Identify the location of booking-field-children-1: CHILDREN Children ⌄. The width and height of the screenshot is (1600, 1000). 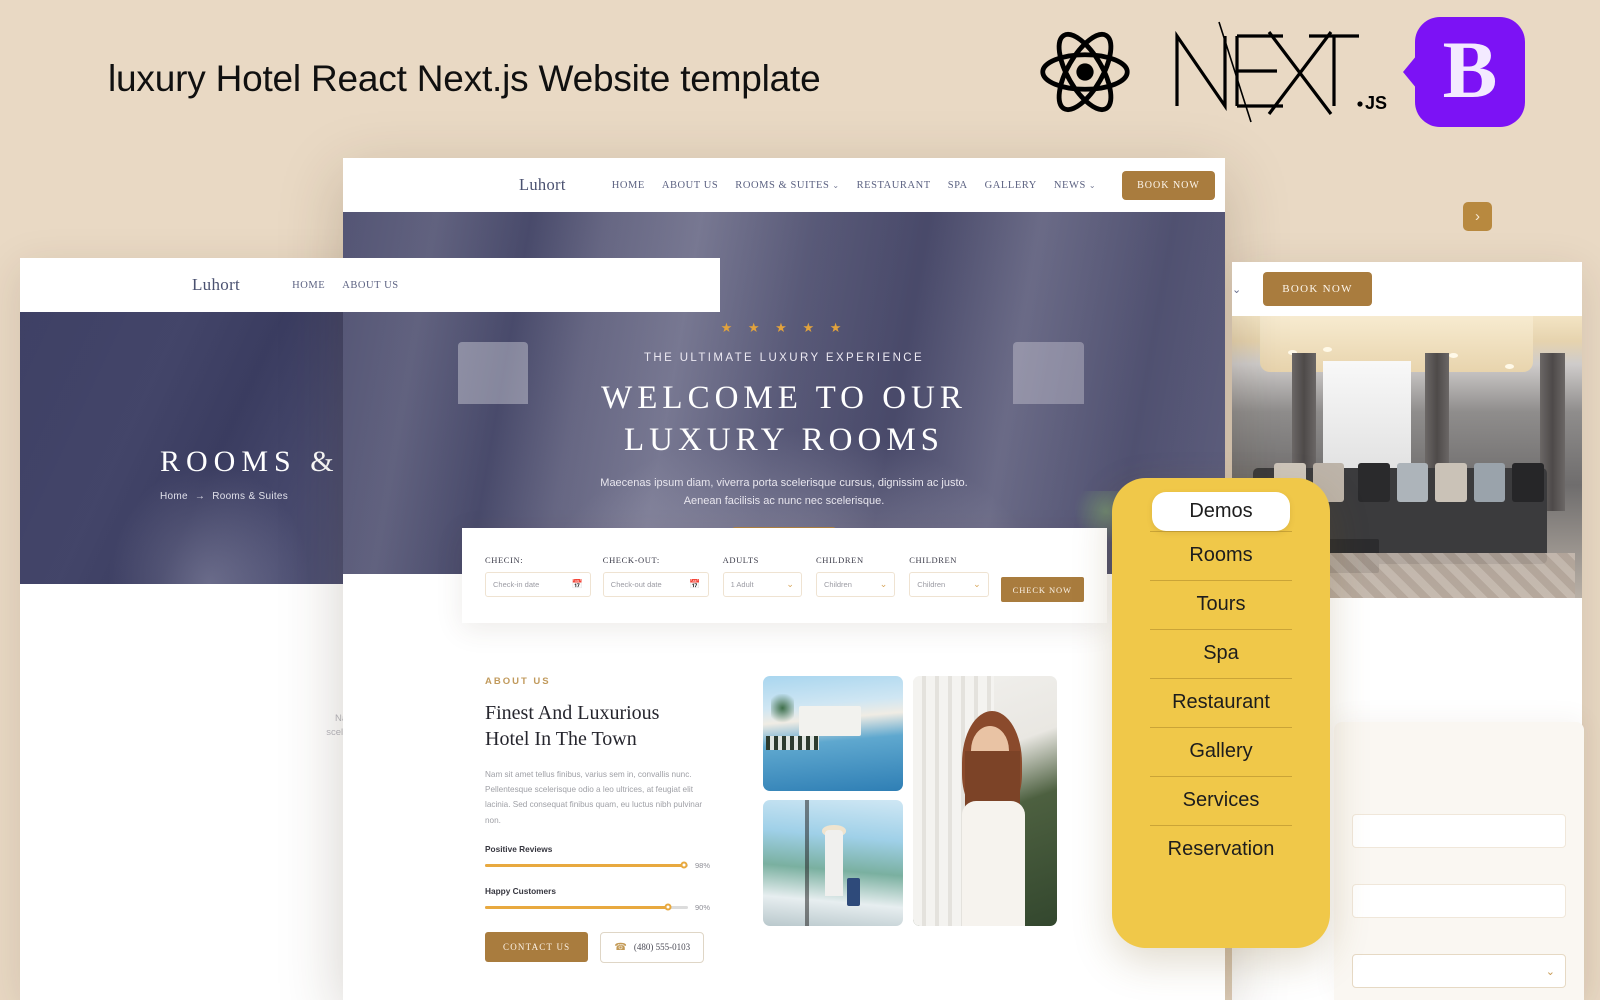
(855, 576).